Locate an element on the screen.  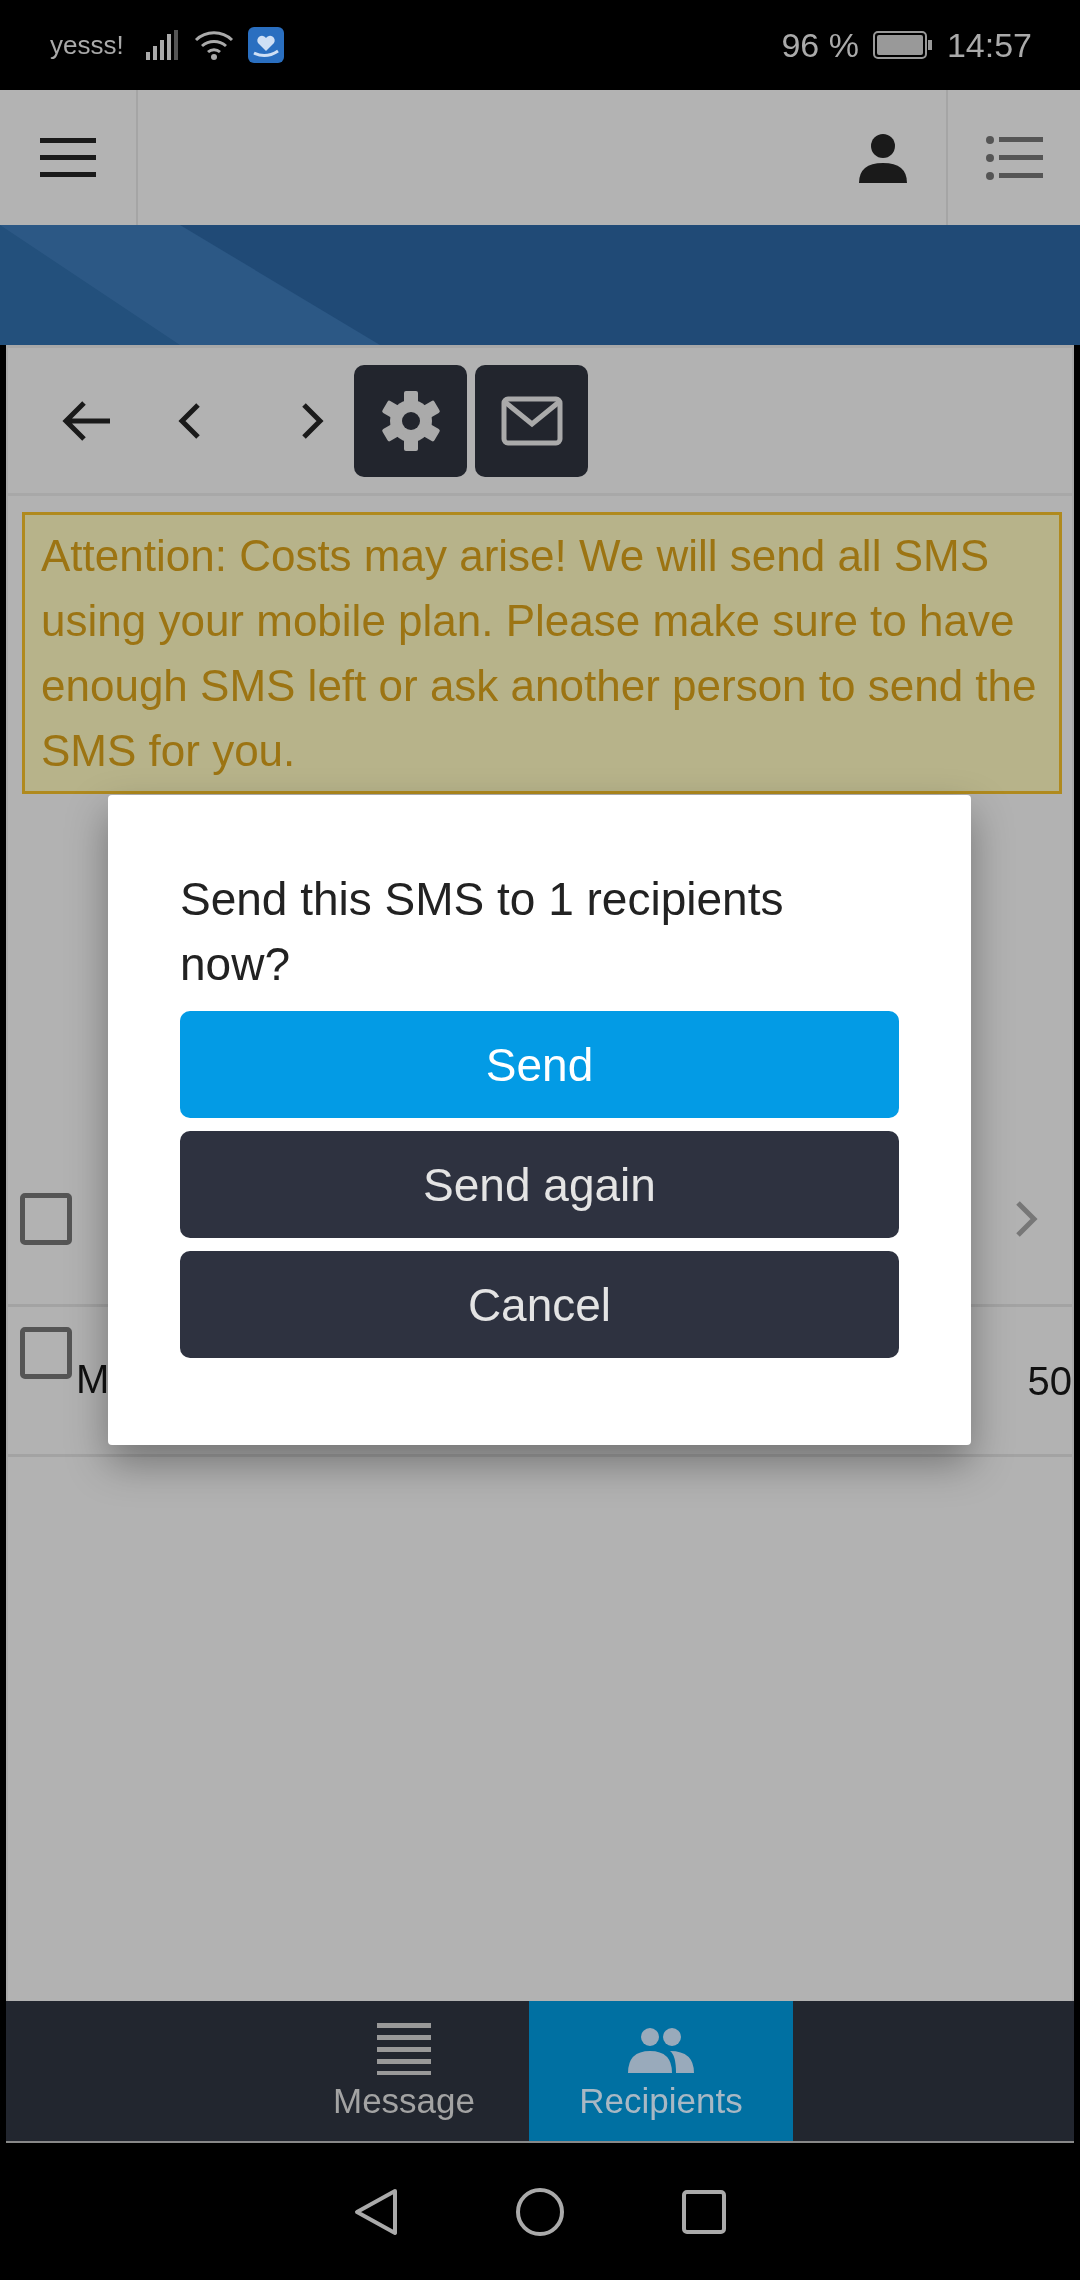
recents-nav-icon is located at coordinates (704, 2211).